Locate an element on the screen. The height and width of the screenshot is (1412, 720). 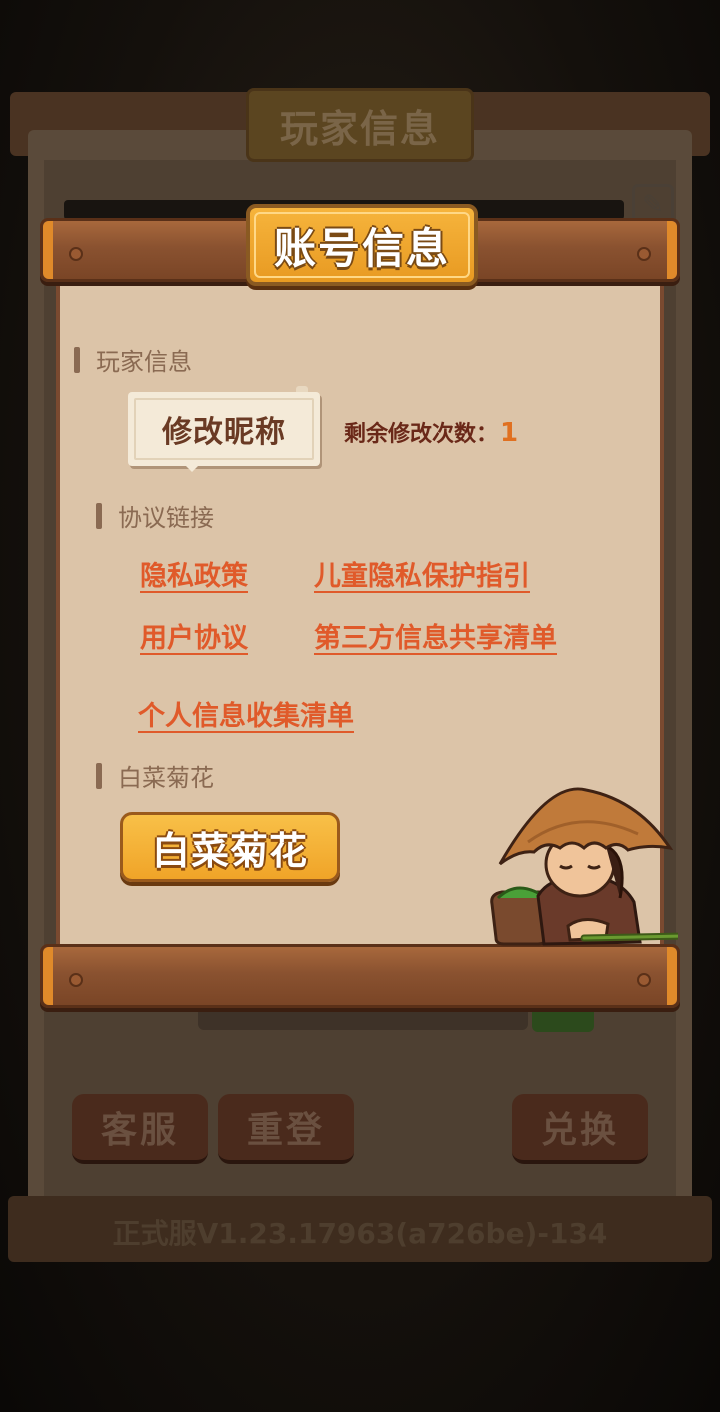
section-player-info: 玩家信息 is located at coordinates (133, 359).